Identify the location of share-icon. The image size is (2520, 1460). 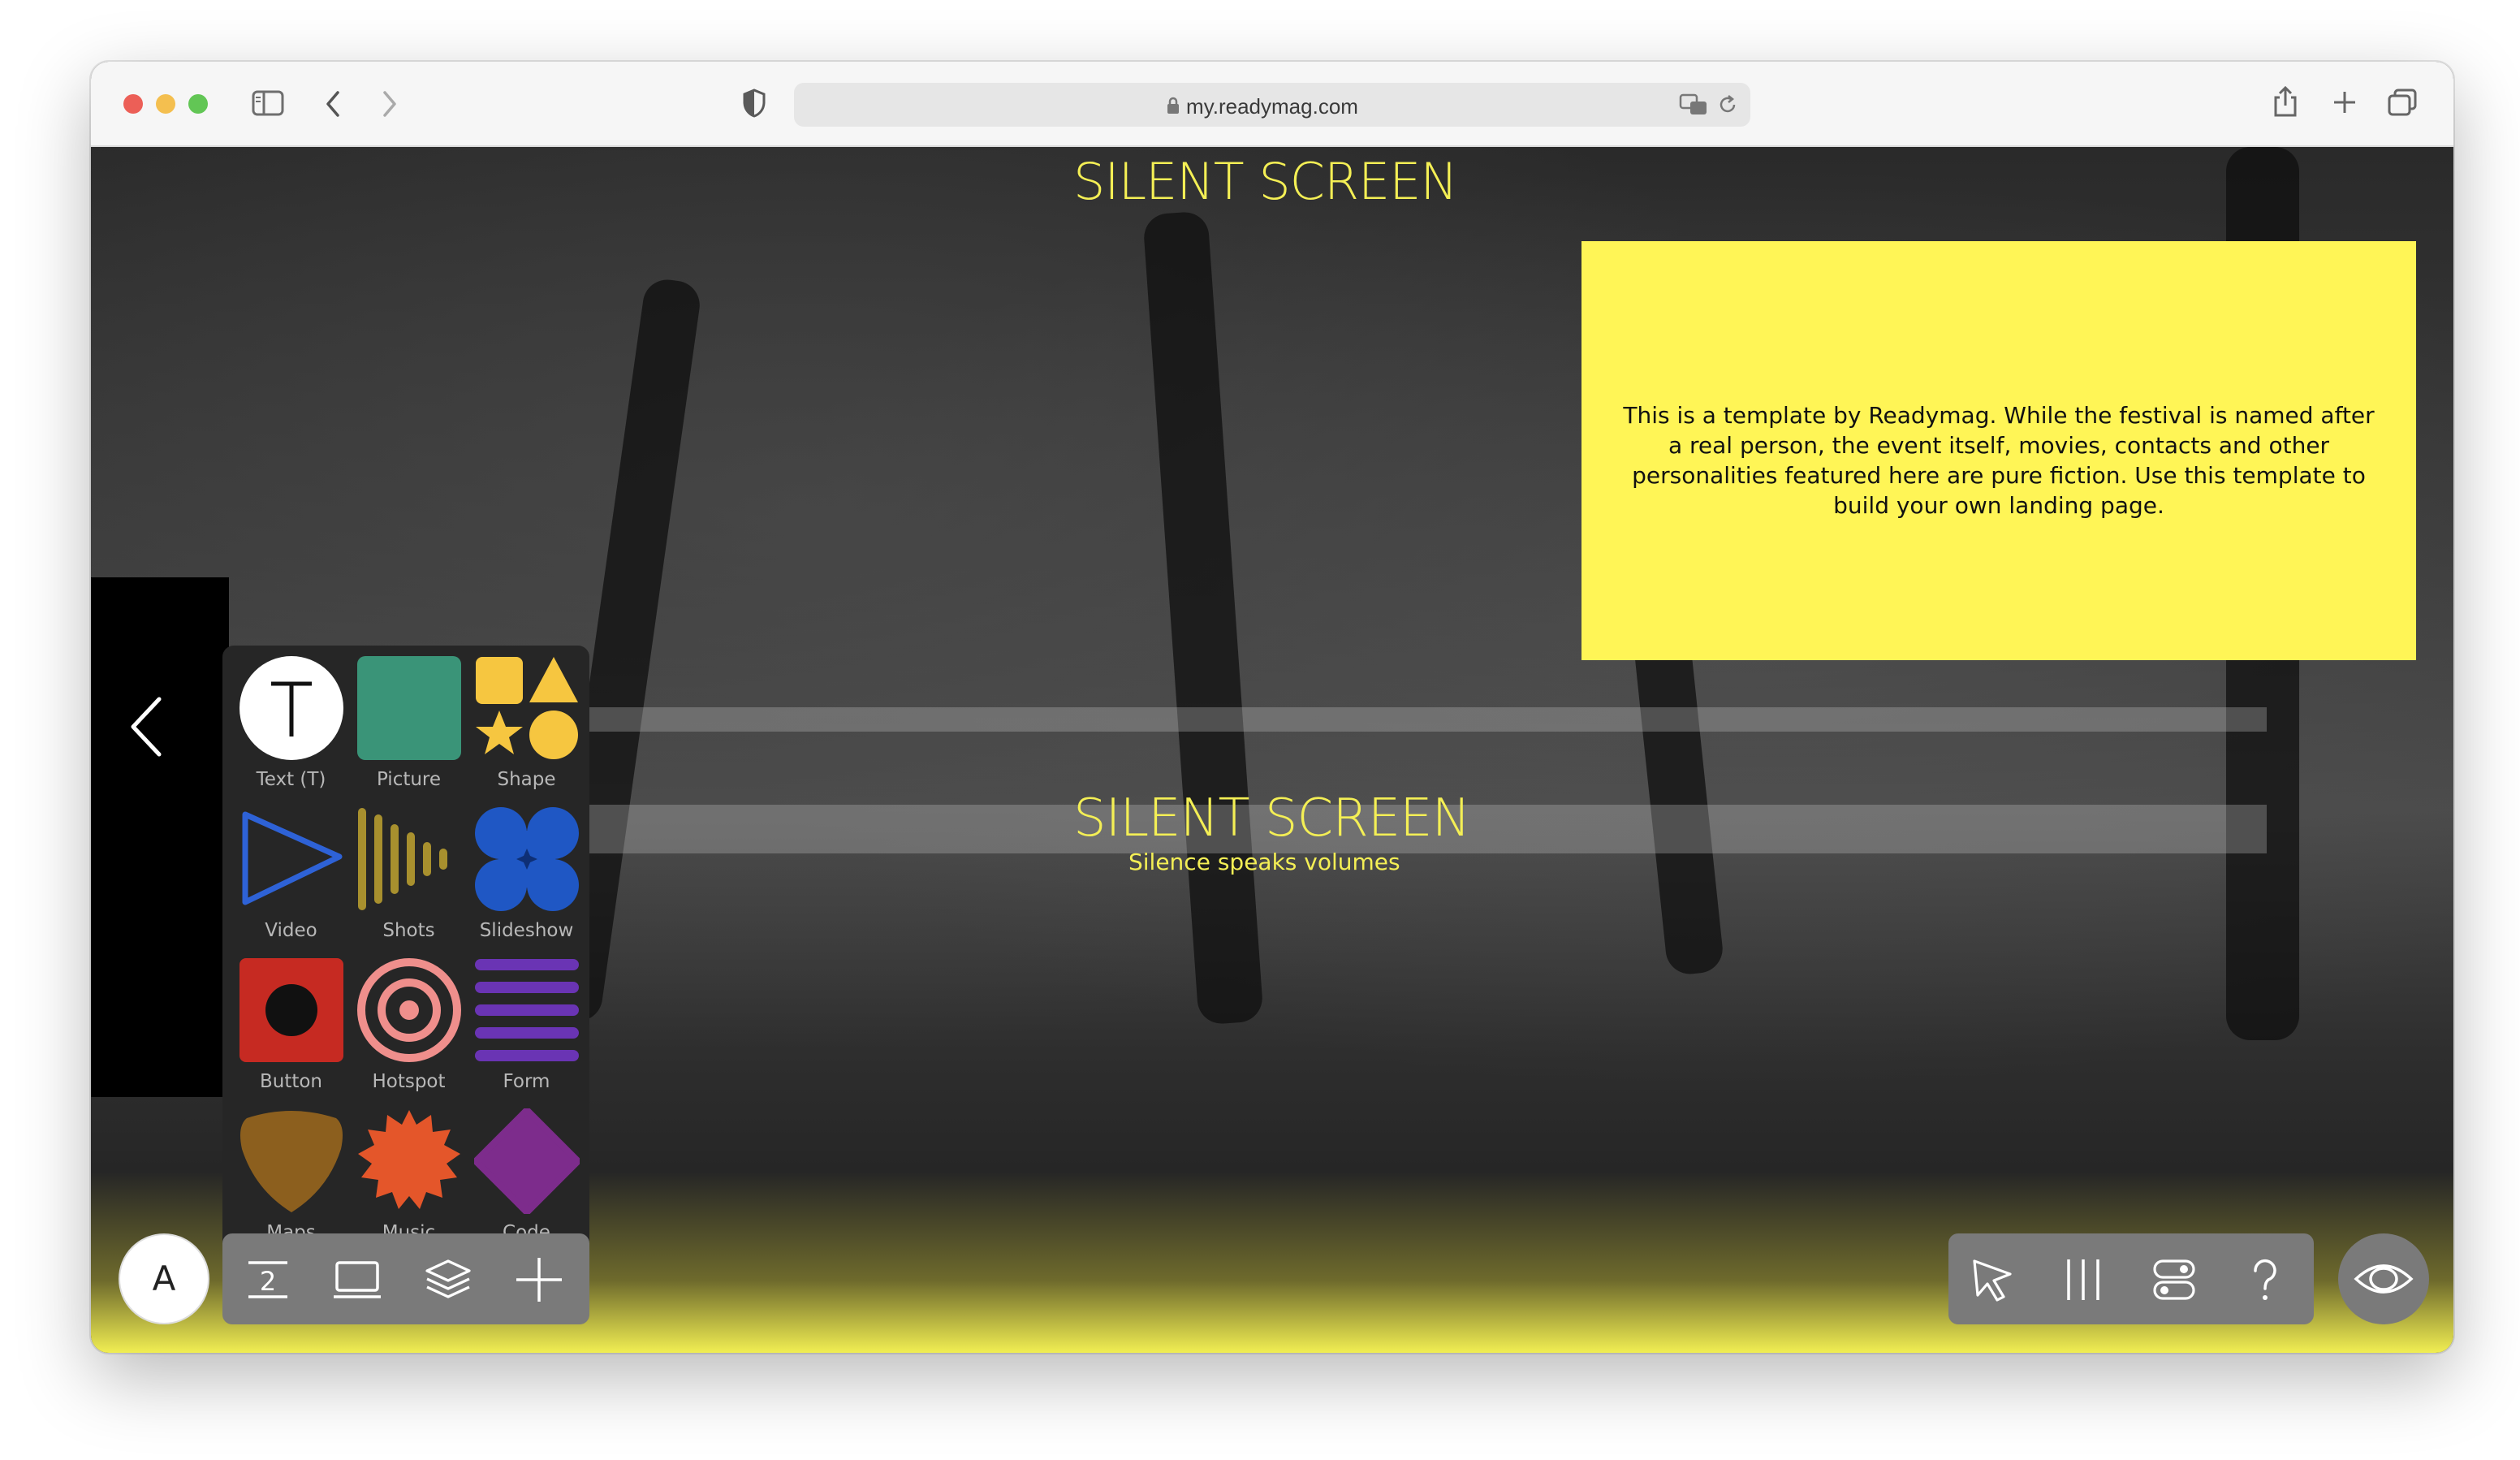
(2285, 101).